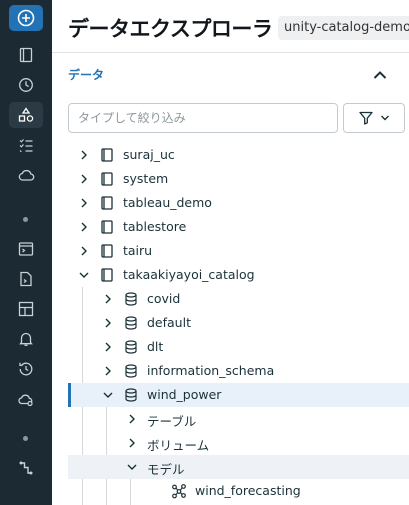 Image resolution: width=409 pixels, height=505 pixels. I want to click on sidebar-item-partner-connect, so click(26, 468).